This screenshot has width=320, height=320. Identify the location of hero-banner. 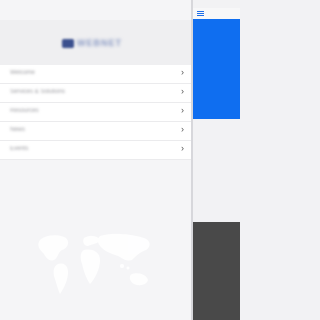
(216, 69).